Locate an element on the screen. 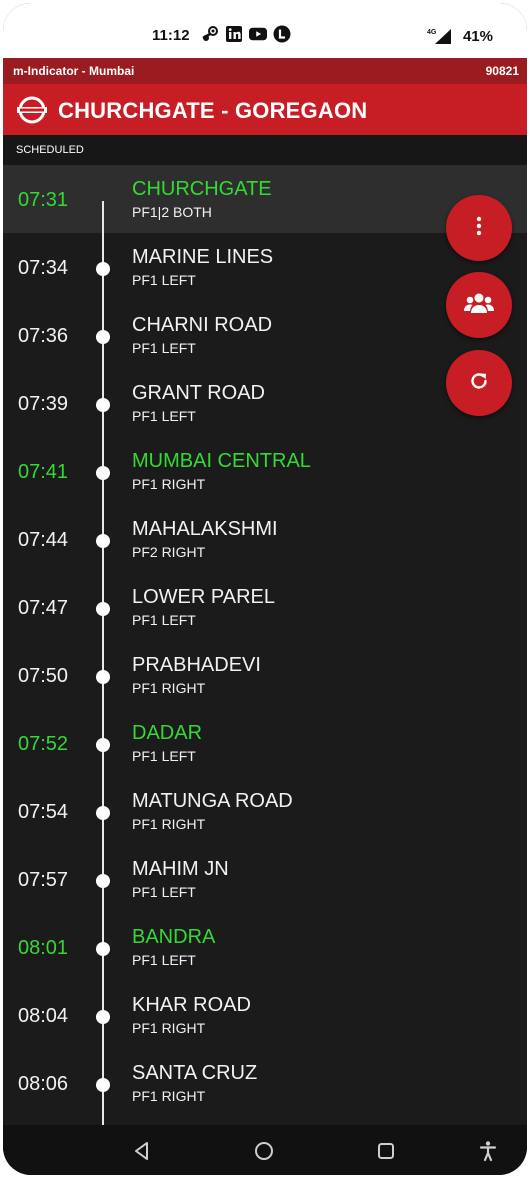 The width and height of the screenshot is (530, 1178). more-options-button is located at coordinates (479, 228).